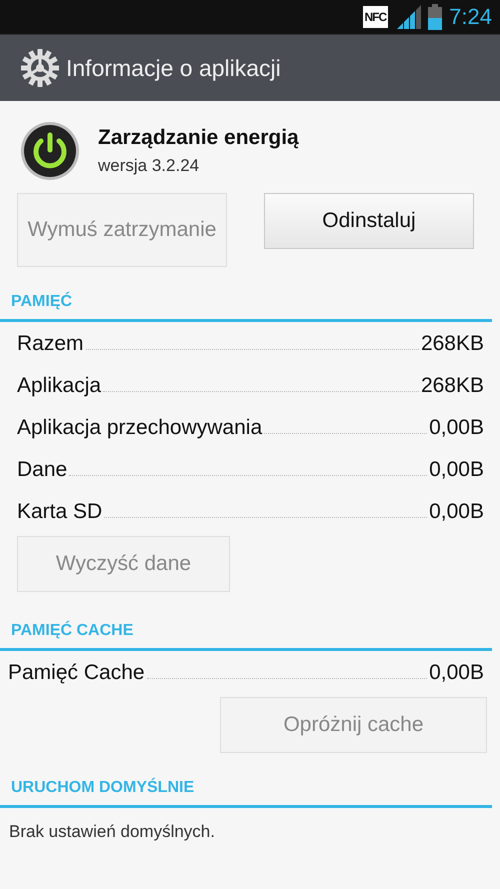 The height and width of the screenshot is (889, 500). What do you see at coordinates (246, 636) in the screenshot?
I see `section-header: PAMIĘĆ CACHE` at bounding box center [246, 636].